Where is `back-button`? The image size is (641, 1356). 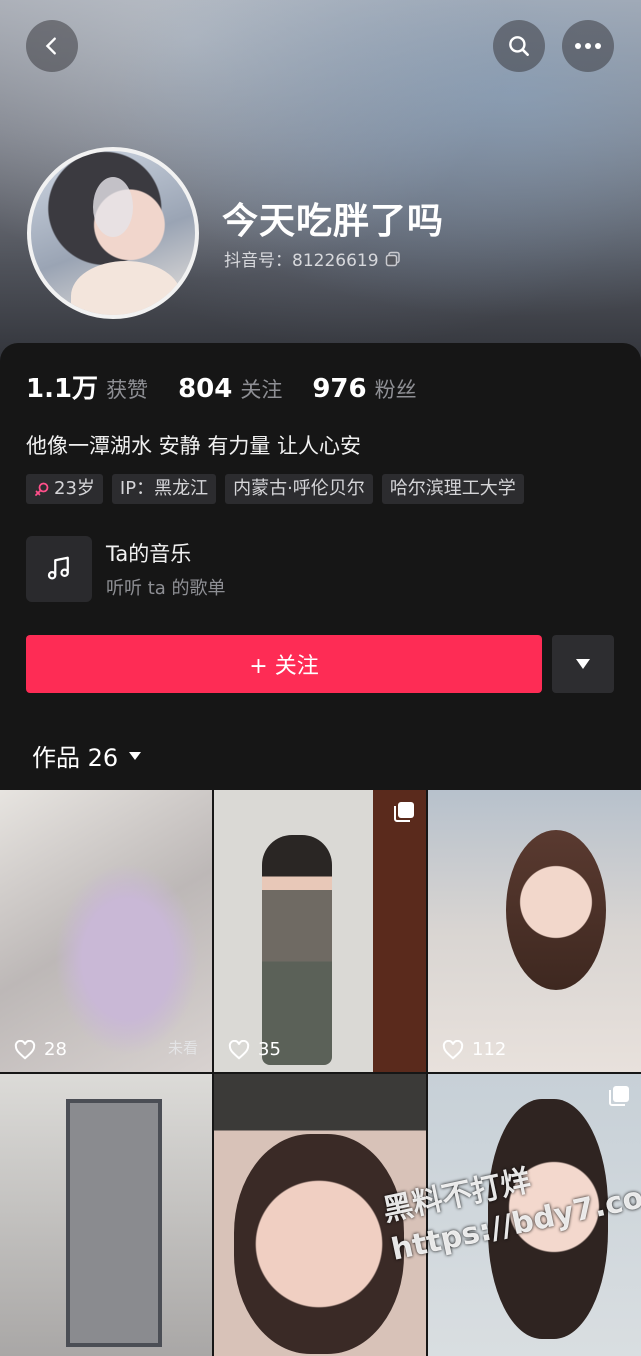
back-button is located at coordinates (52, 46).